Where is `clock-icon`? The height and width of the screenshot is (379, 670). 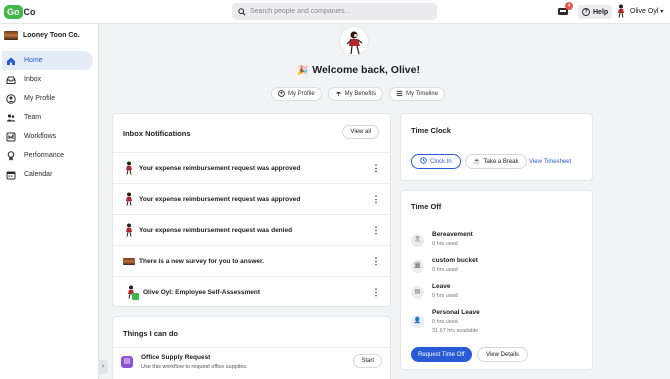
clock-icon is located at coordinates (423, 161).